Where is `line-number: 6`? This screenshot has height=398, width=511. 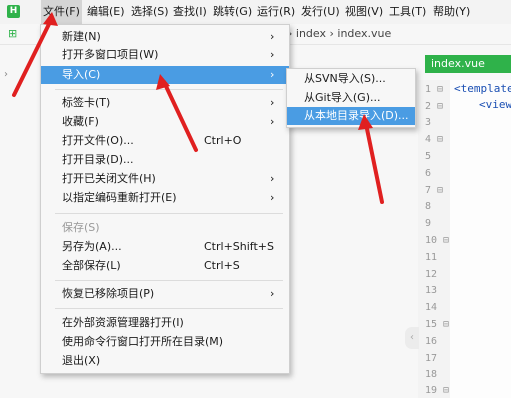 line-number: 6 is located at coordinates (428, 173).